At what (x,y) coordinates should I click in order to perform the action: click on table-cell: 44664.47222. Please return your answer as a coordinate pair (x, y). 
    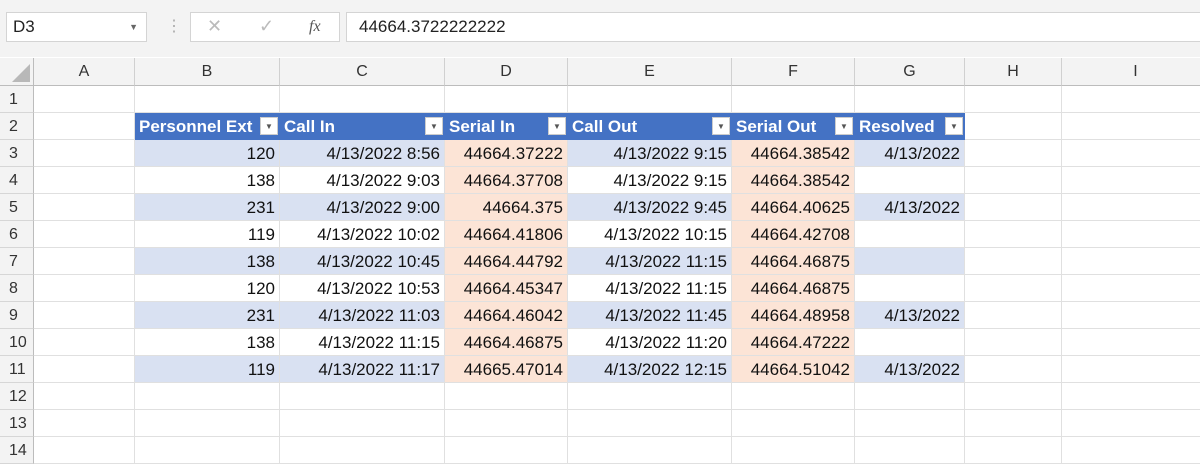
    Looking at the image, I should click on (793, 342).